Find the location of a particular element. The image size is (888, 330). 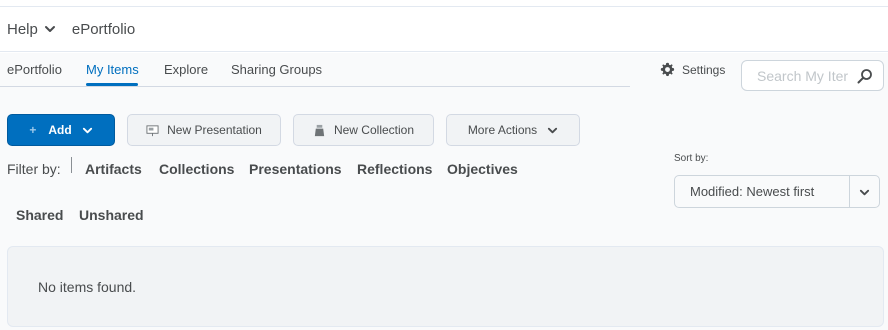

tab-sharing-groups: Sharing Groups is located at coordinates (276, 69).